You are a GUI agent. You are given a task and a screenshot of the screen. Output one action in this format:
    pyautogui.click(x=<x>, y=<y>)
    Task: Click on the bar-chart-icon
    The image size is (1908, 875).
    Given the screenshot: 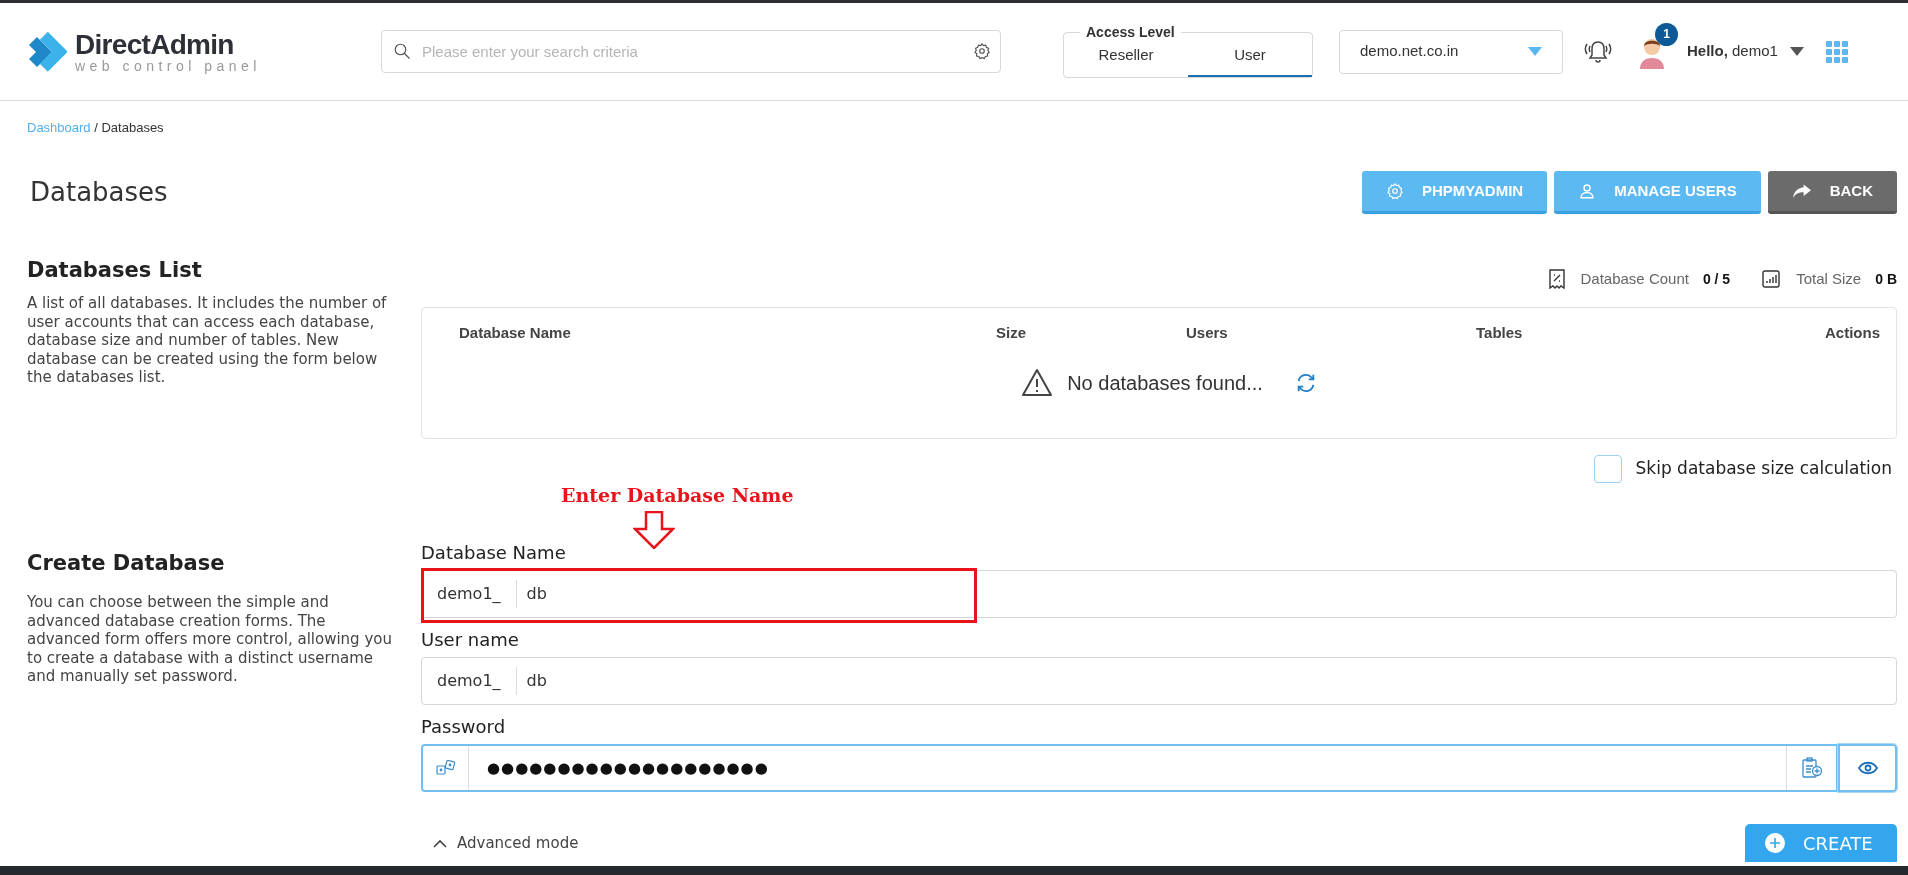 What is the action you would take?
    pyautogui.click(x=1771, y=279)
    